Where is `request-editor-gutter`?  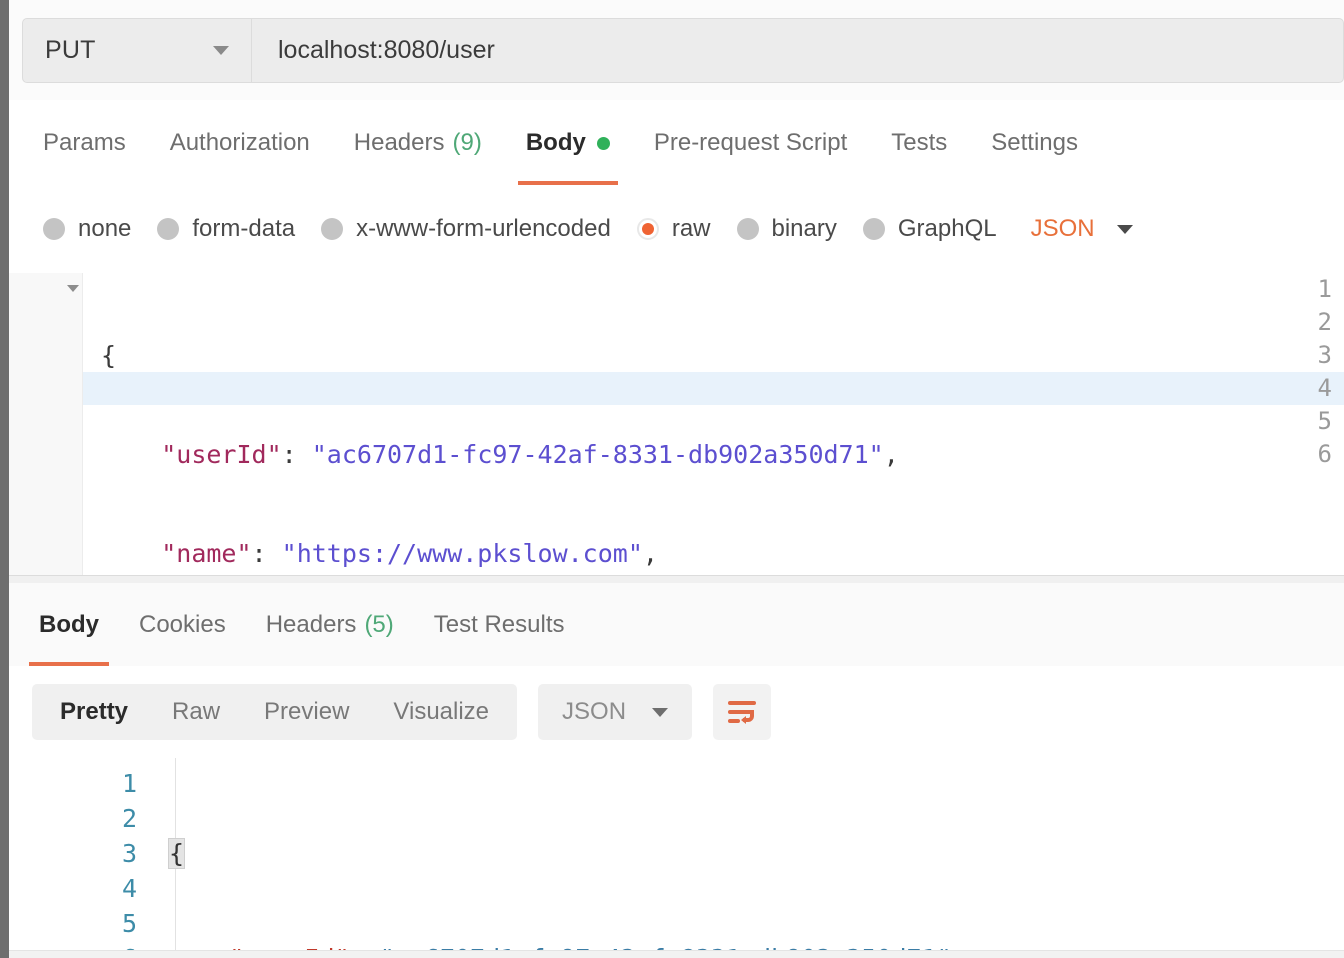
request-editor-gutter is located at coordinates (46, 424).